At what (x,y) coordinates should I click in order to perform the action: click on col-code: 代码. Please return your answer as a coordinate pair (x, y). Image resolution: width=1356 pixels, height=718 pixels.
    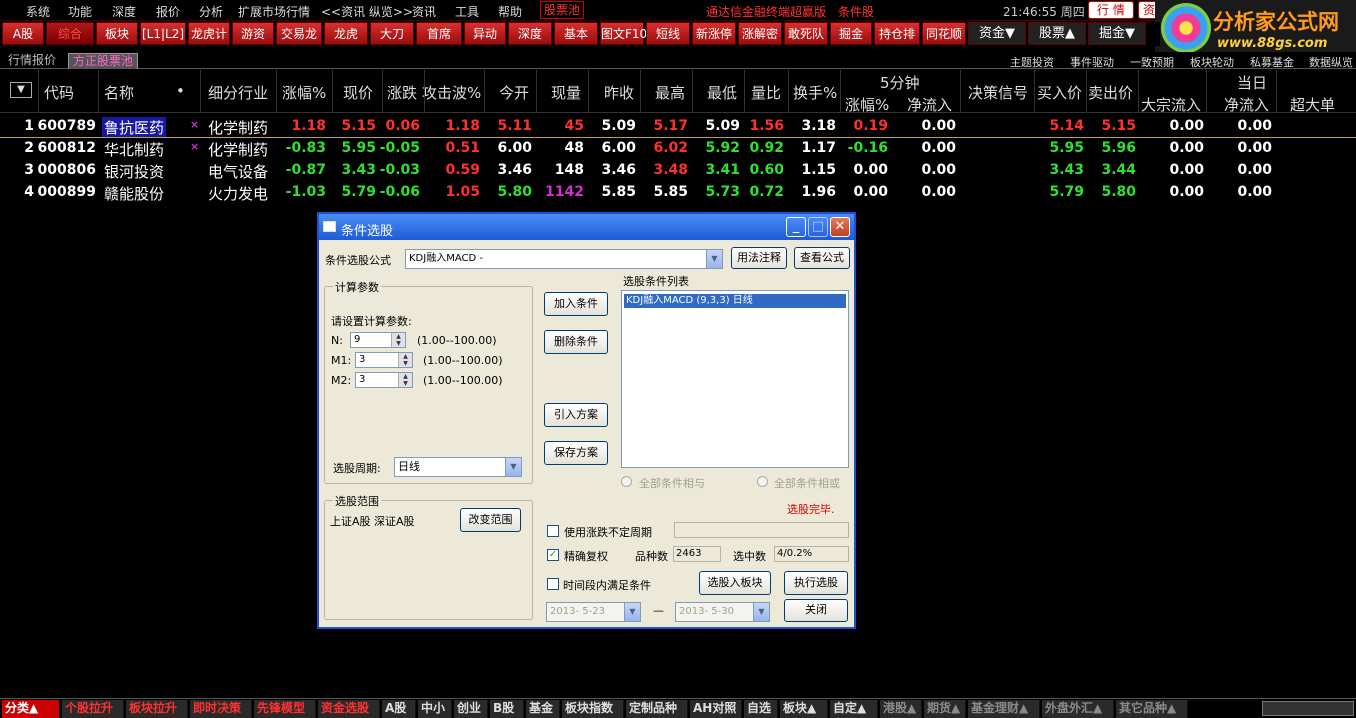
    Looking at the image, I should click on (59, 92).